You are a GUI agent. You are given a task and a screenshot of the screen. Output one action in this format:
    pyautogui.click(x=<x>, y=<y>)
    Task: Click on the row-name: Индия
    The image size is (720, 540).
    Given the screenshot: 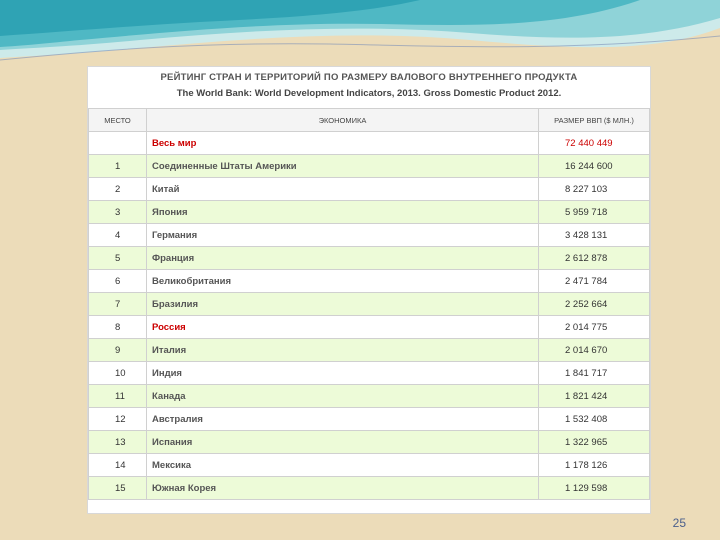 What is the action you would take?
    pyautogui.click(x=342, y=373)
    